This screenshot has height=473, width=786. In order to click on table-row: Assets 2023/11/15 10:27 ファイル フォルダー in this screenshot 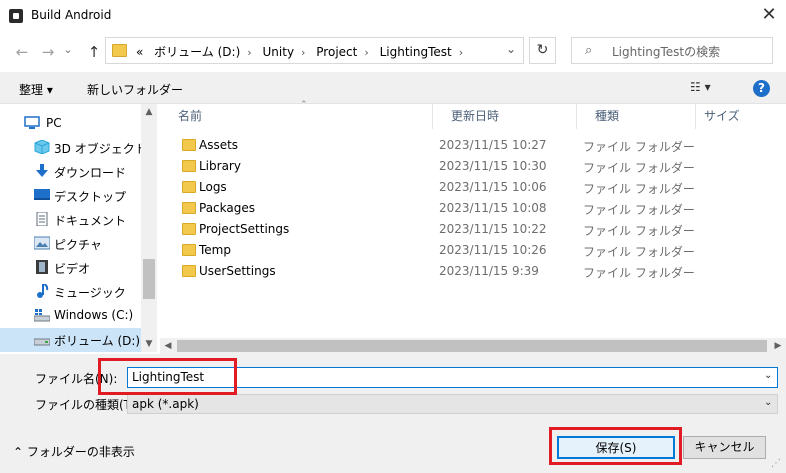, I will do `click(465, 145)`.